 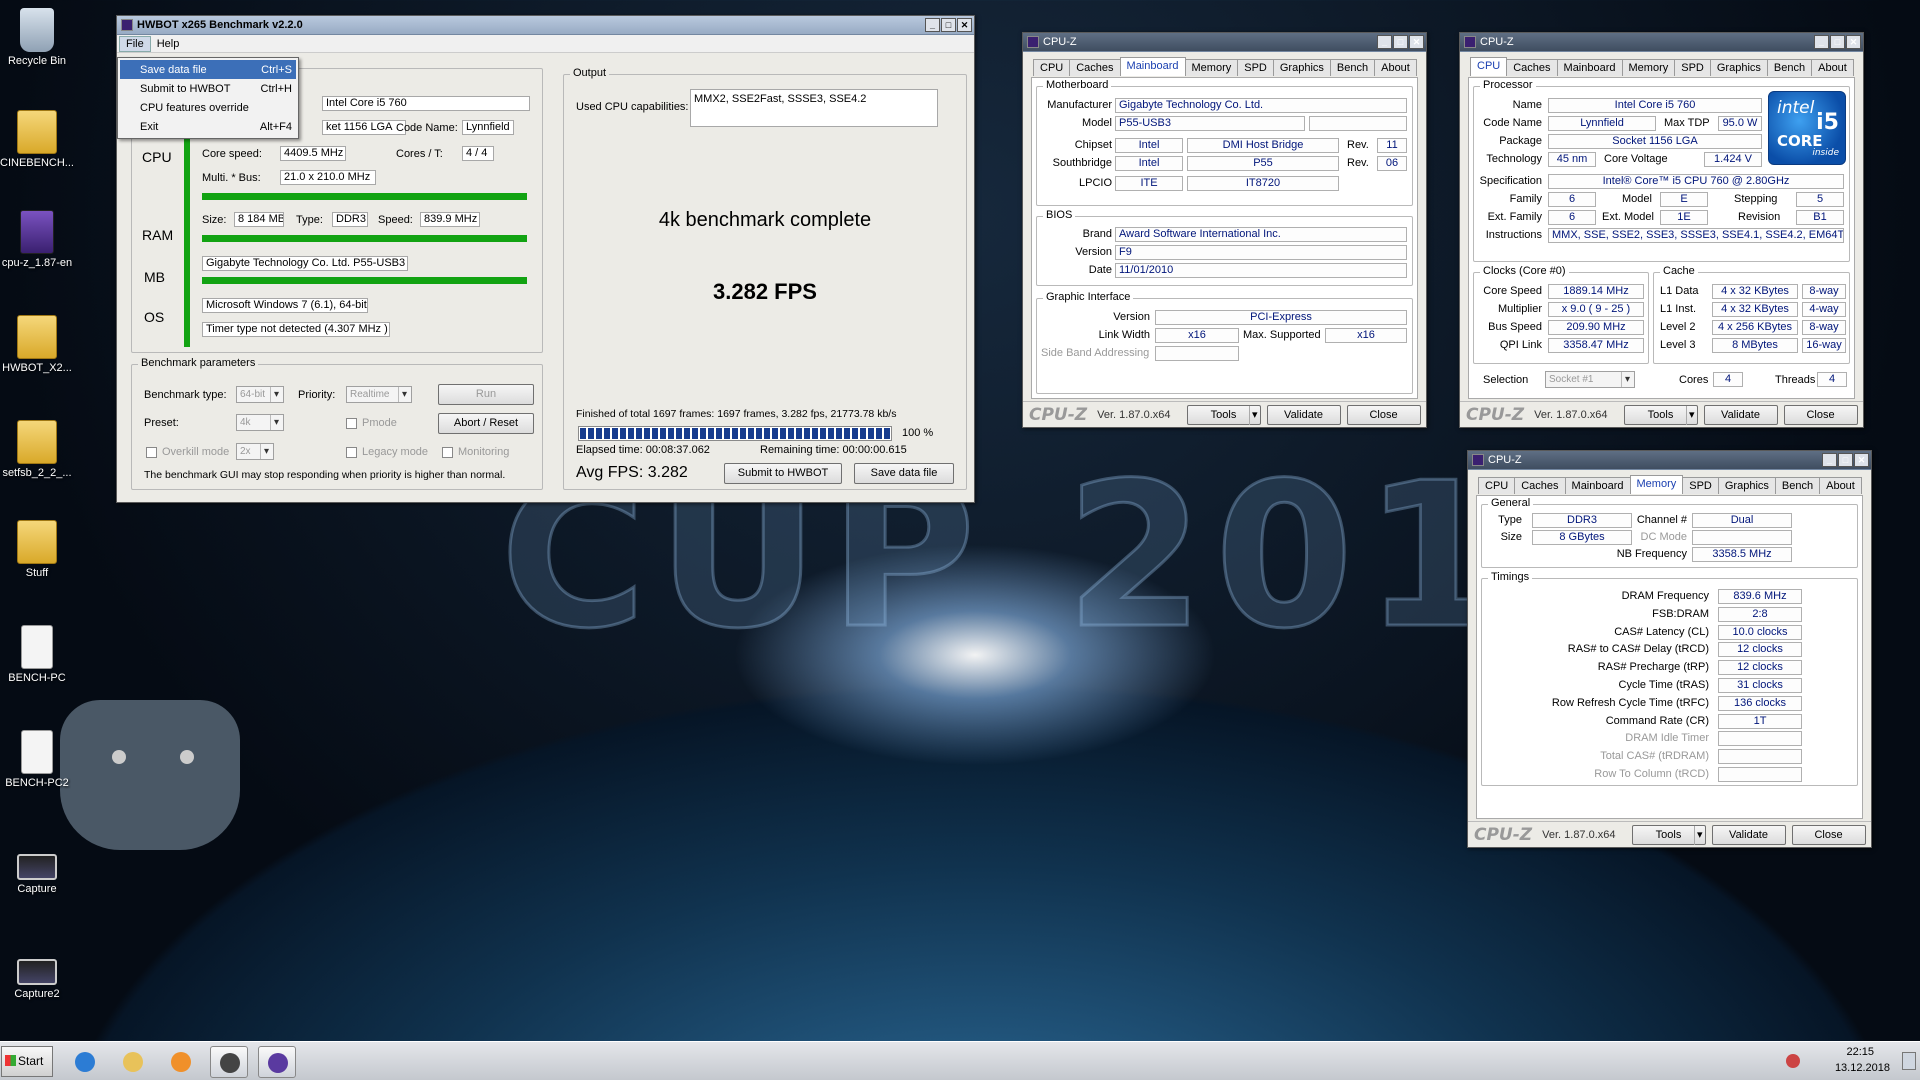 What do you see at coordinates (1661, 42) in the screenshot?
I see `cpuz-cpu-titlebar: CPU-Z _ □ ✕` at bounding box center [1661, 42].